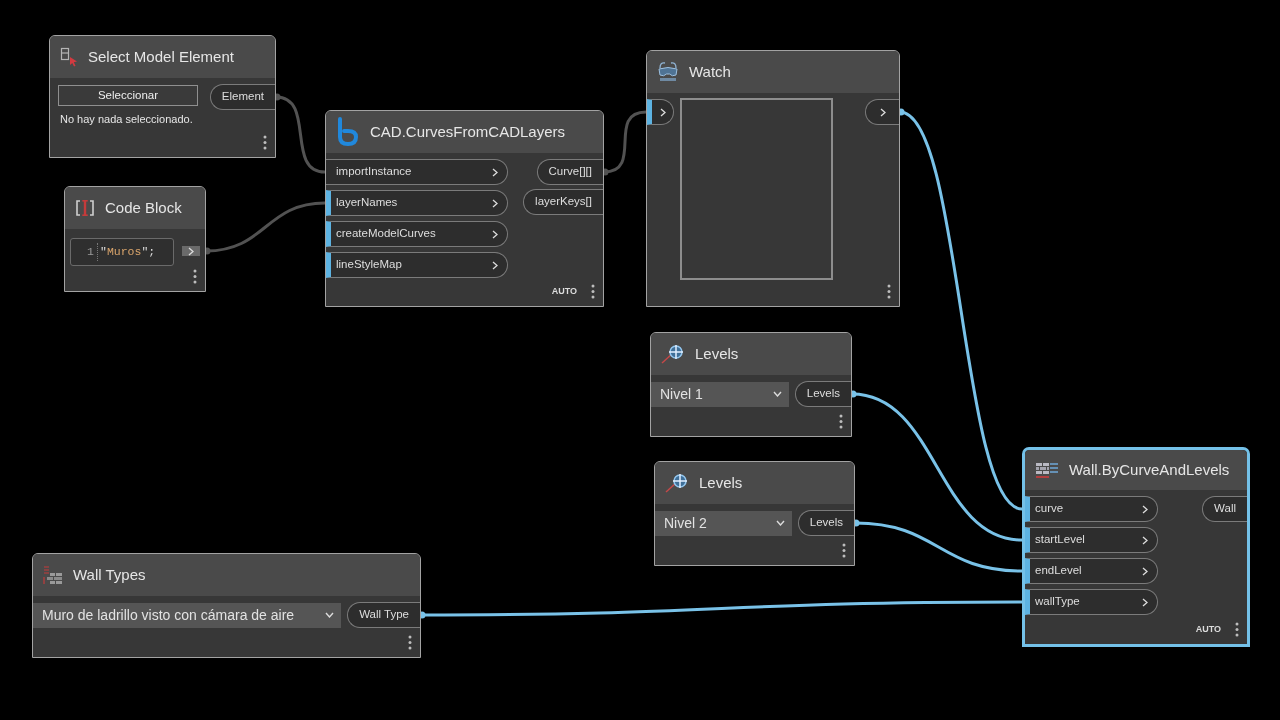 Image resolution: width=1280 pixels, height=720 pixels. I want to click on brackets-icon, so click(85, 208).